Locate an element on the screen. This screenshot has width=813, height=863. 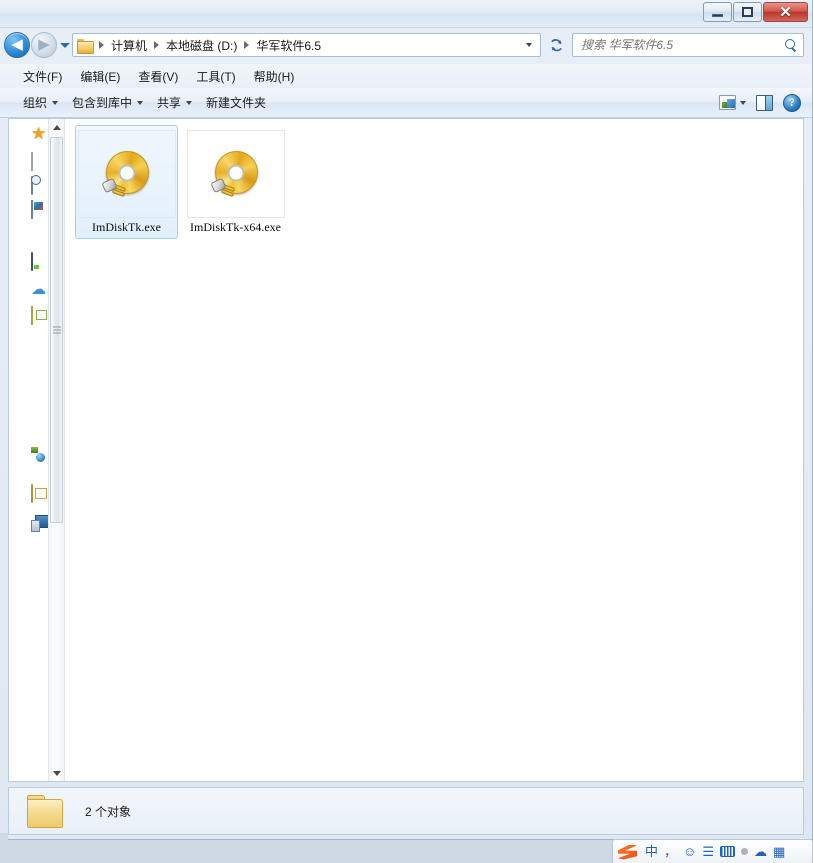
document-icon is located at coordinates (32, 161).